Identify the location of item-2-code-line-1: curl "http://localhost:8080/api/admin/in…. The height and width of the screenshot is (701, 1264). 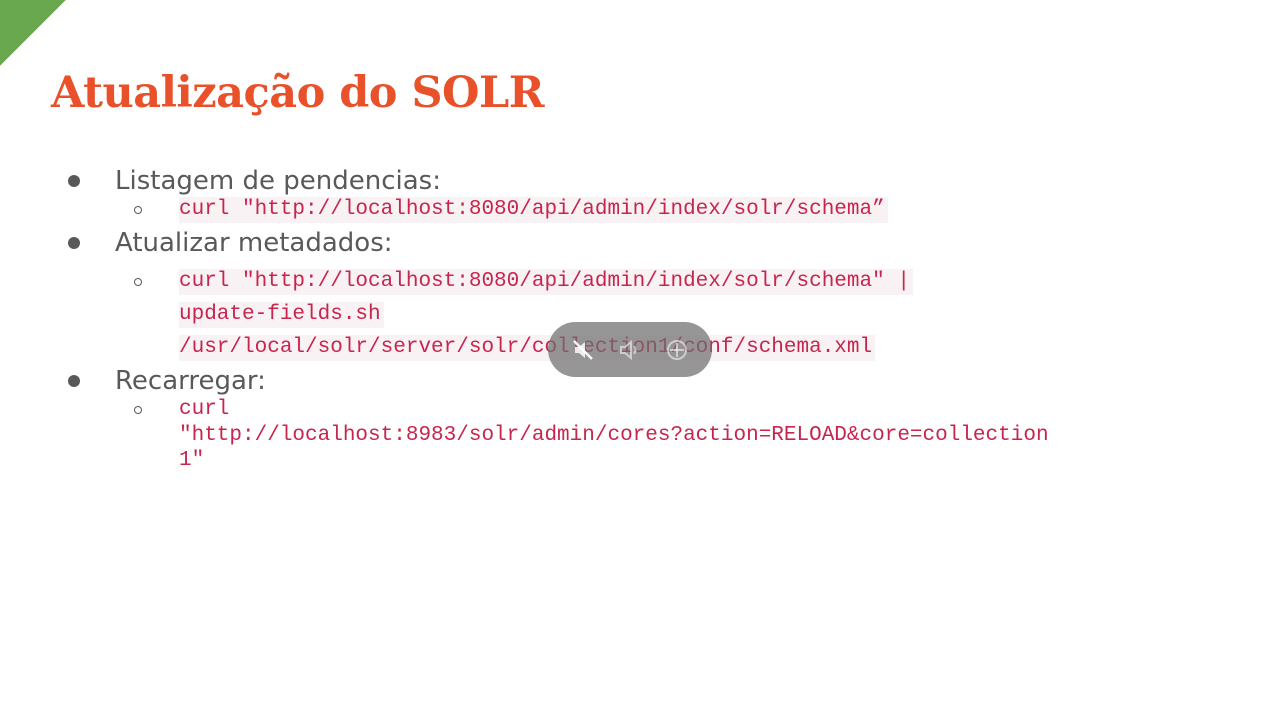
(546, 282).